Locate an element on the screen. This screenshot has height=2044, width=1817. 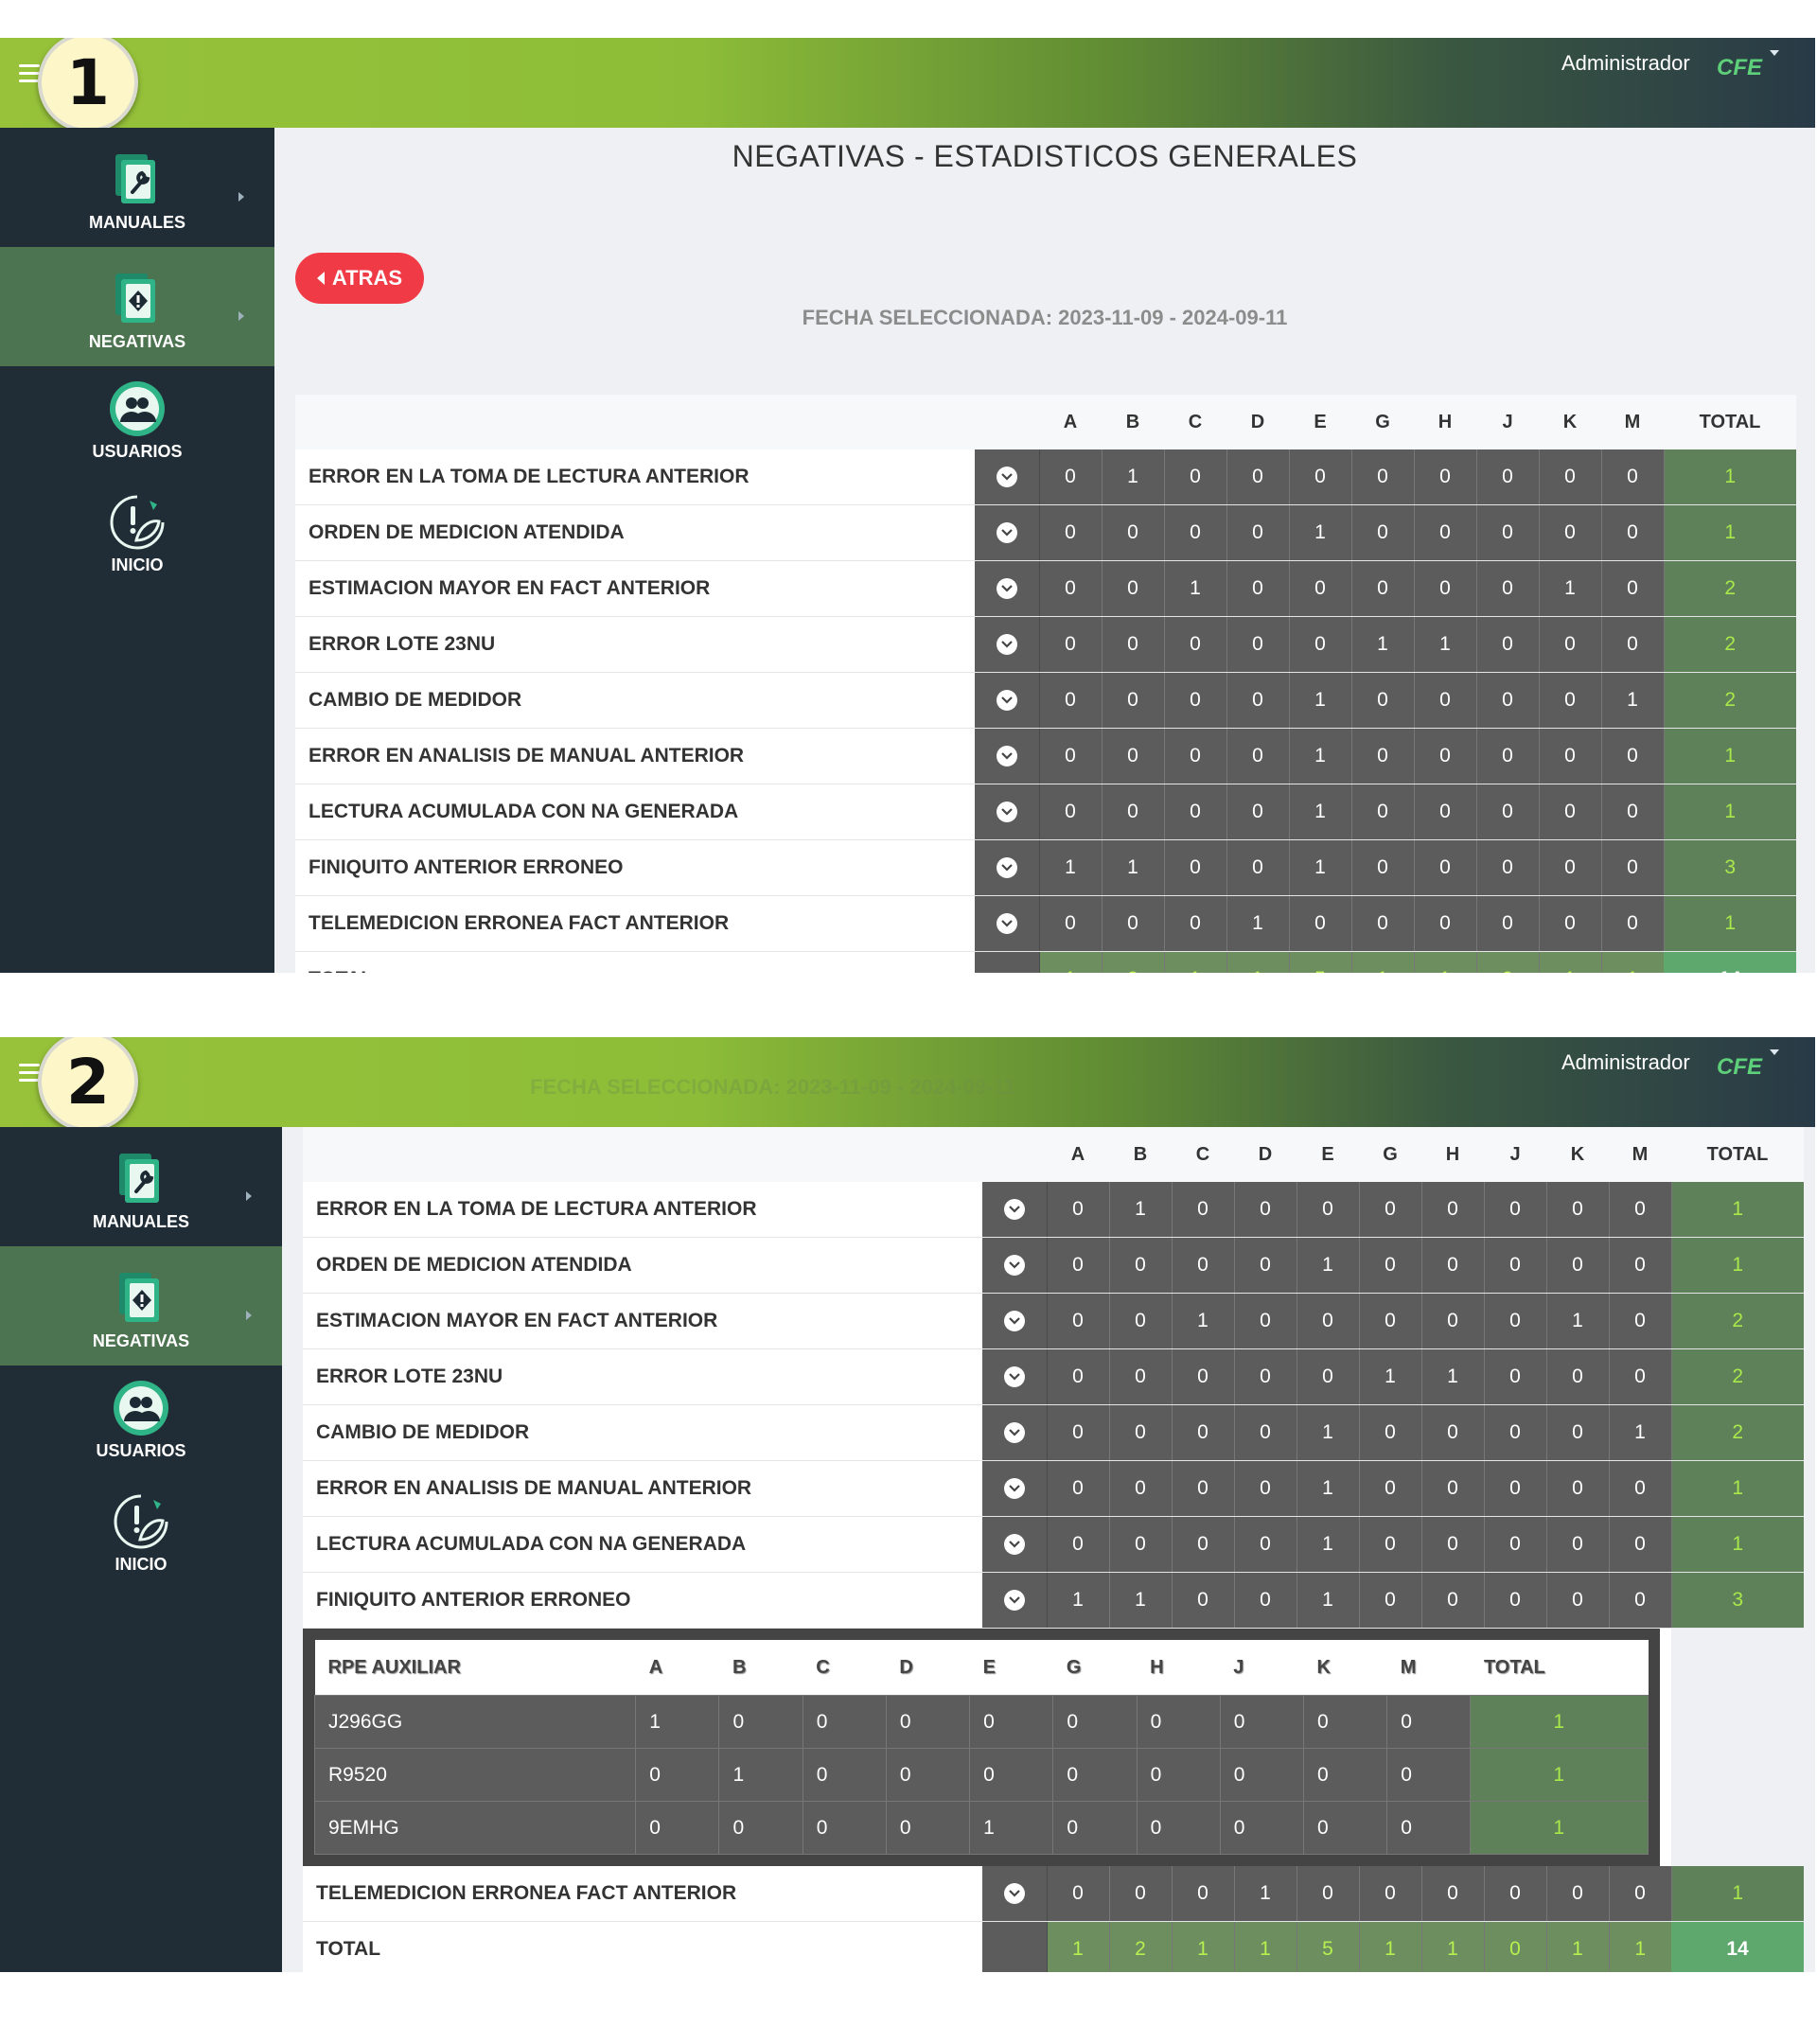
cause-label: ERROR EN LA TOMA DE LECTURA ANTERIOR is located at coordinates (642, 1210).